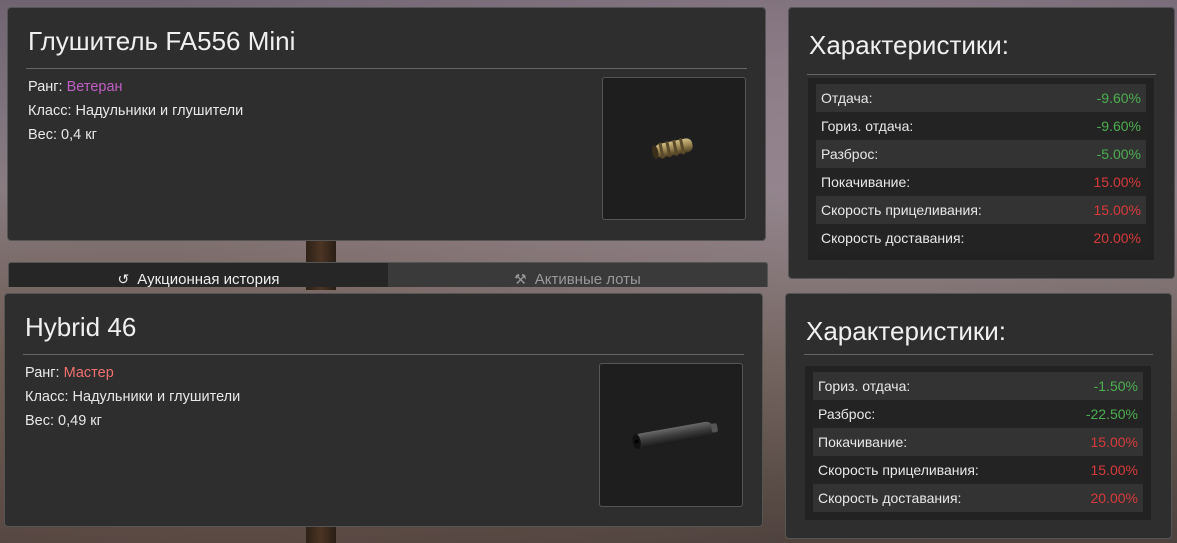  I want to click on item-title: Hybrid 46, so click(81, 327).